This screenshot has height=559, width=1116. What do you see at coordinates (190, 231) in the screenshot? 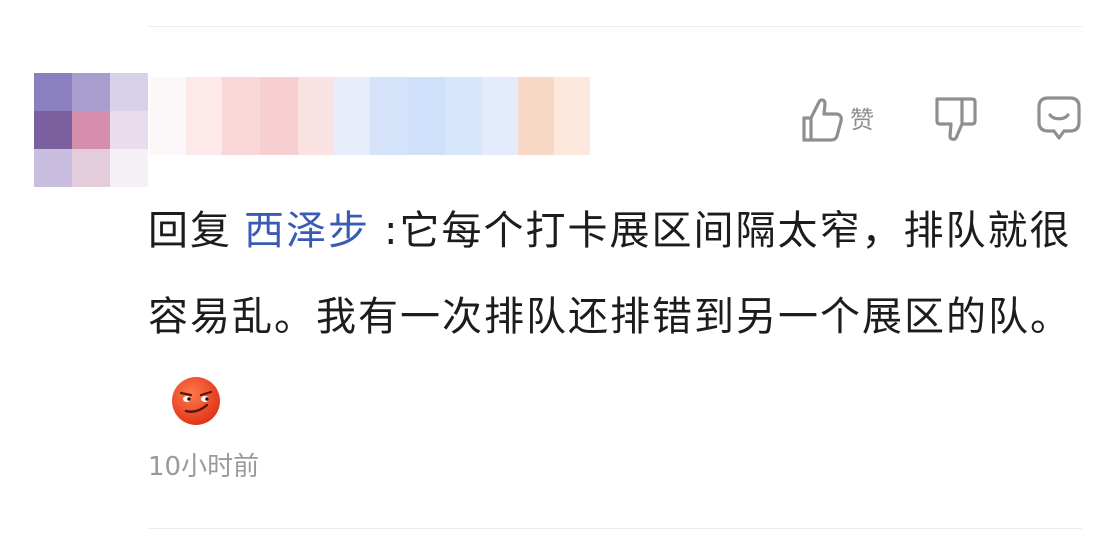
I see `reply-prefix: 回复` at bounding box center [190, 231].